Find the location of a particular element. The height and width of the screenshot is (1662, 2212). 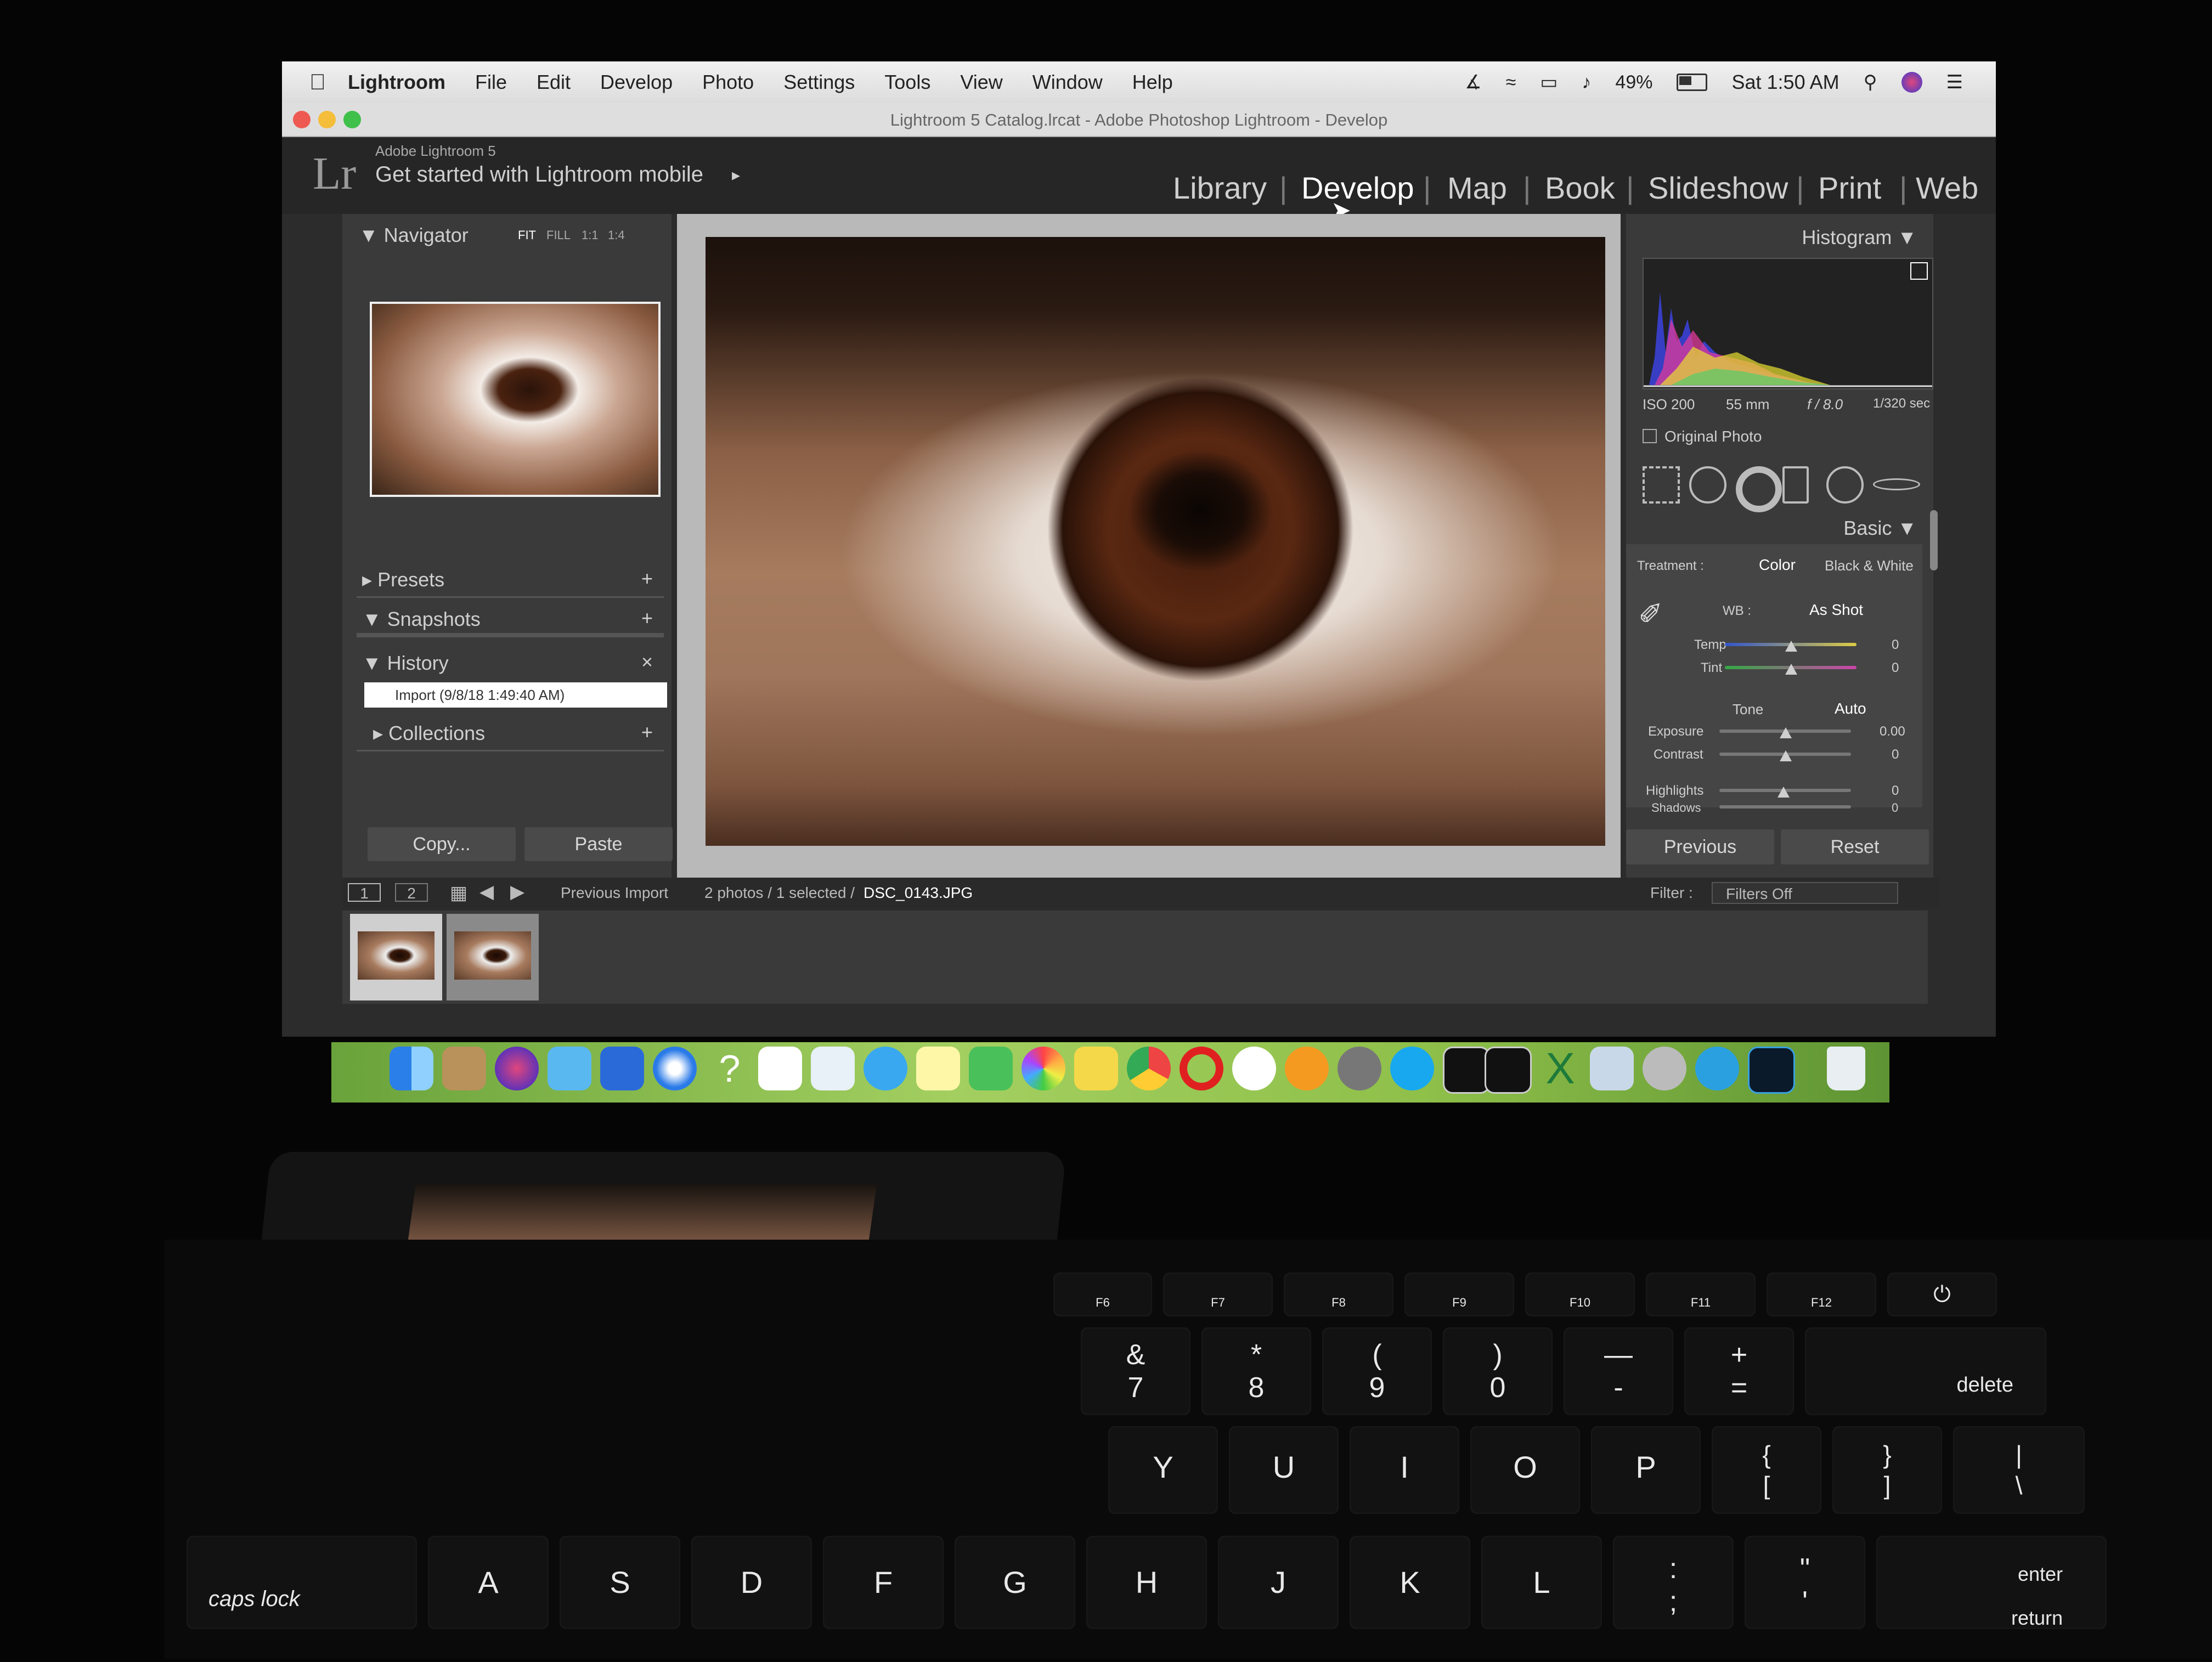

prev-arrow-icon: ◀ is located at coordinates (486, 892).